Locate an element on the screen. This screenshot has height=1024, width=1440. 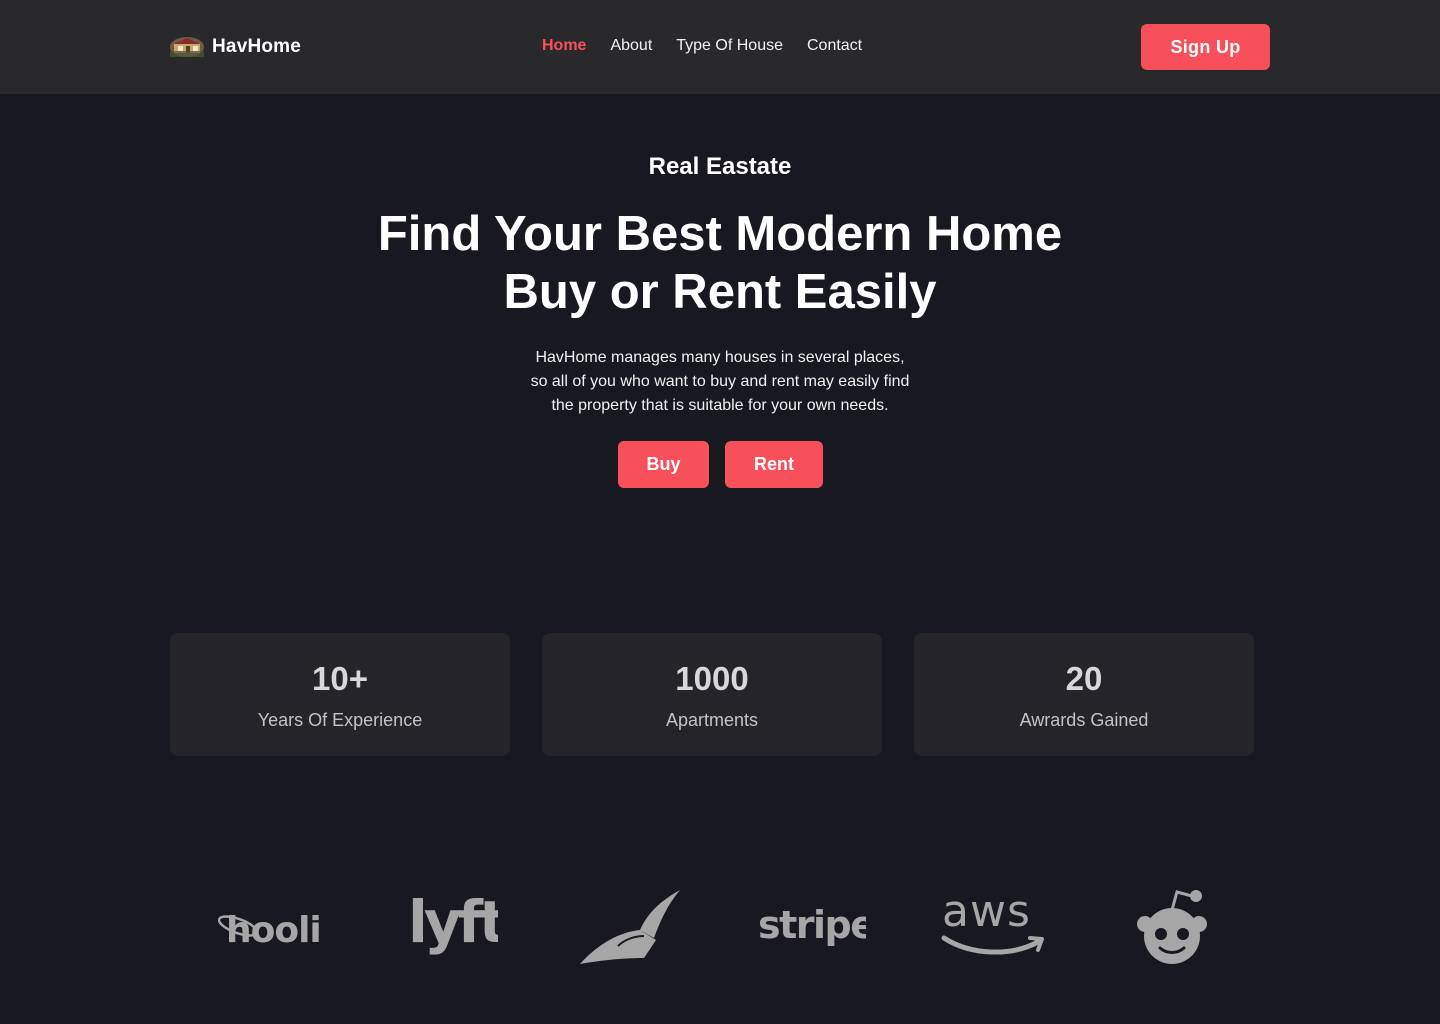
reddit-logo-icon is located at coordinates (1172, 927).